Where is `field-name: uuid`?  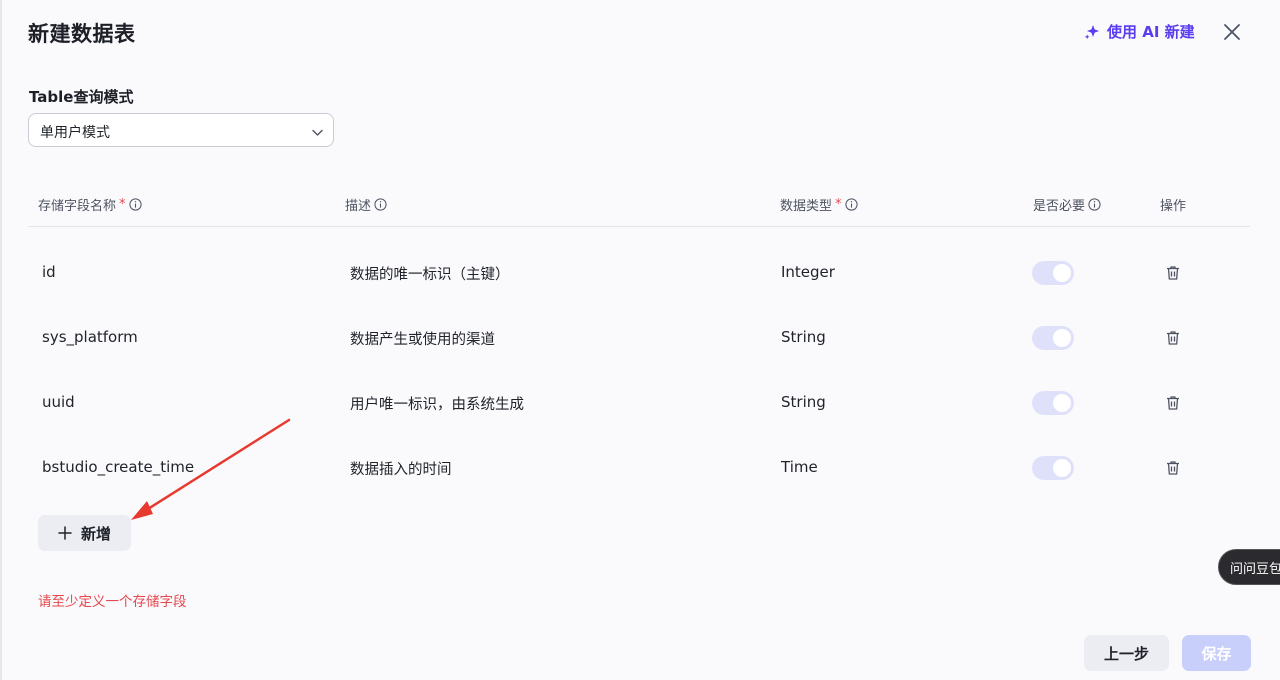
field-name: uuid is located at coordinates (58, 402).